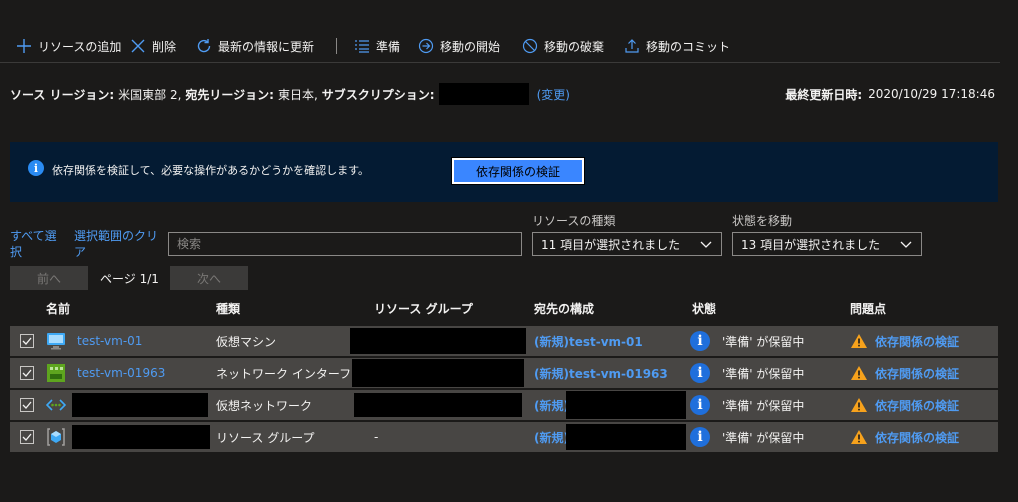  Describe the element at coordinates (49, 278) in the screenshot. I see `previous-page-button: 前へ` at that location.